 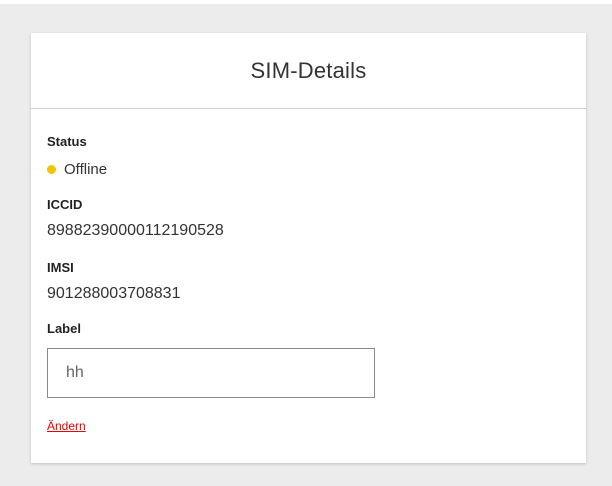 What do you see at coordinates (135, 230) in the screenshot?
I see `iccid-value: 89882390000112190528` at bounding box center [135, 230].